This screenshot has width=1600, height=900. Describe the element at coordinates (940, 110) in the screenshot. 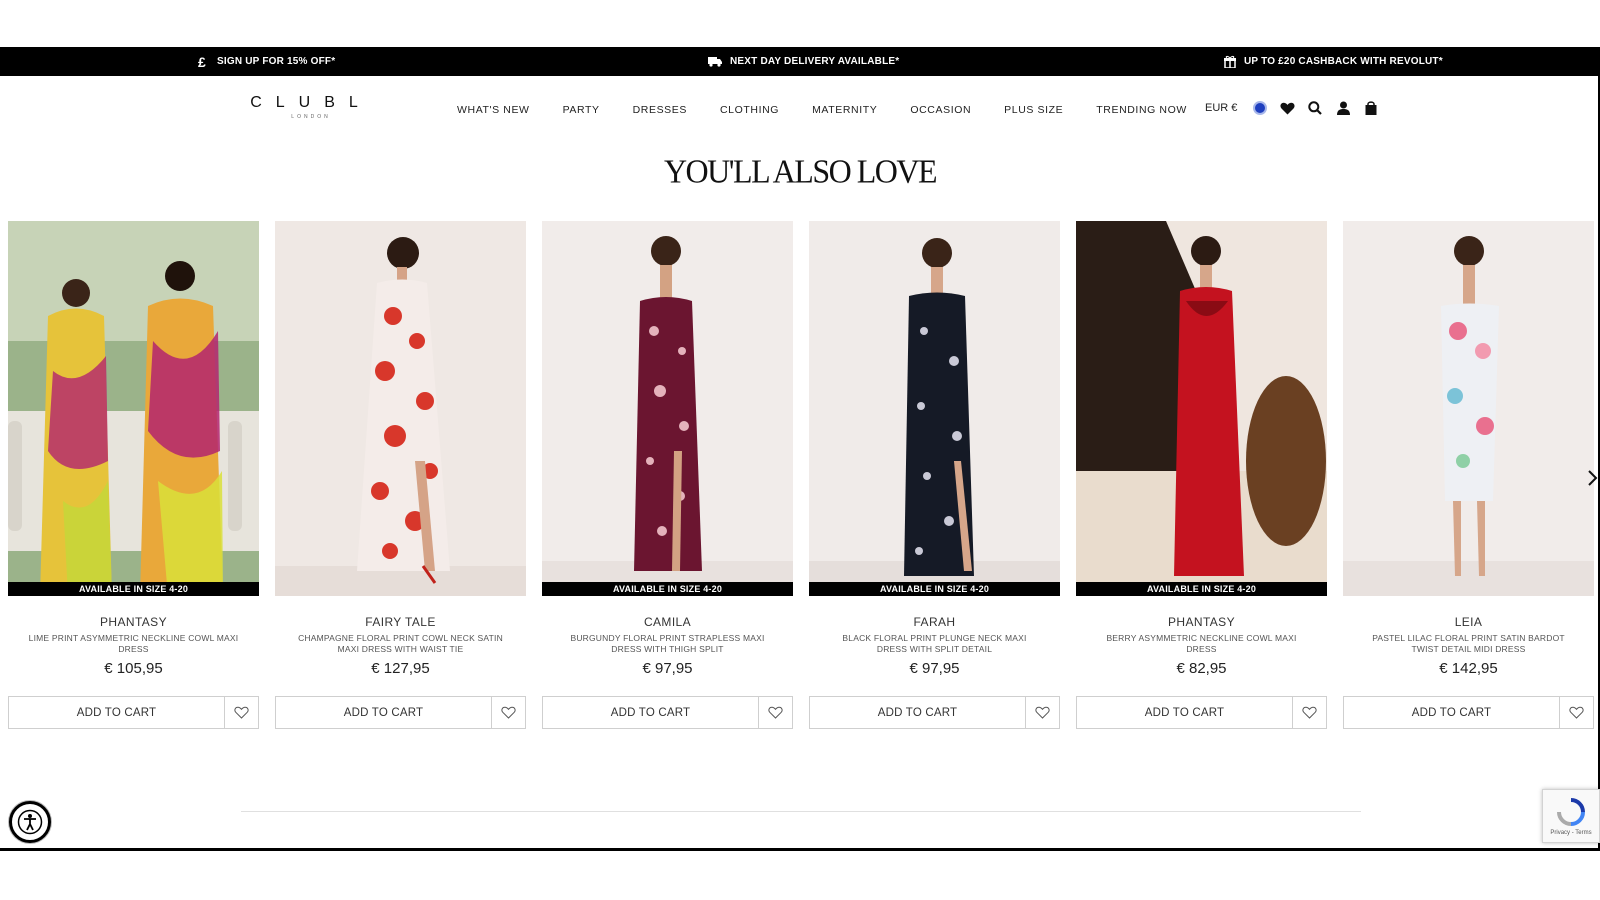

I see `nav-item-occasion: OCCASION` at that location.